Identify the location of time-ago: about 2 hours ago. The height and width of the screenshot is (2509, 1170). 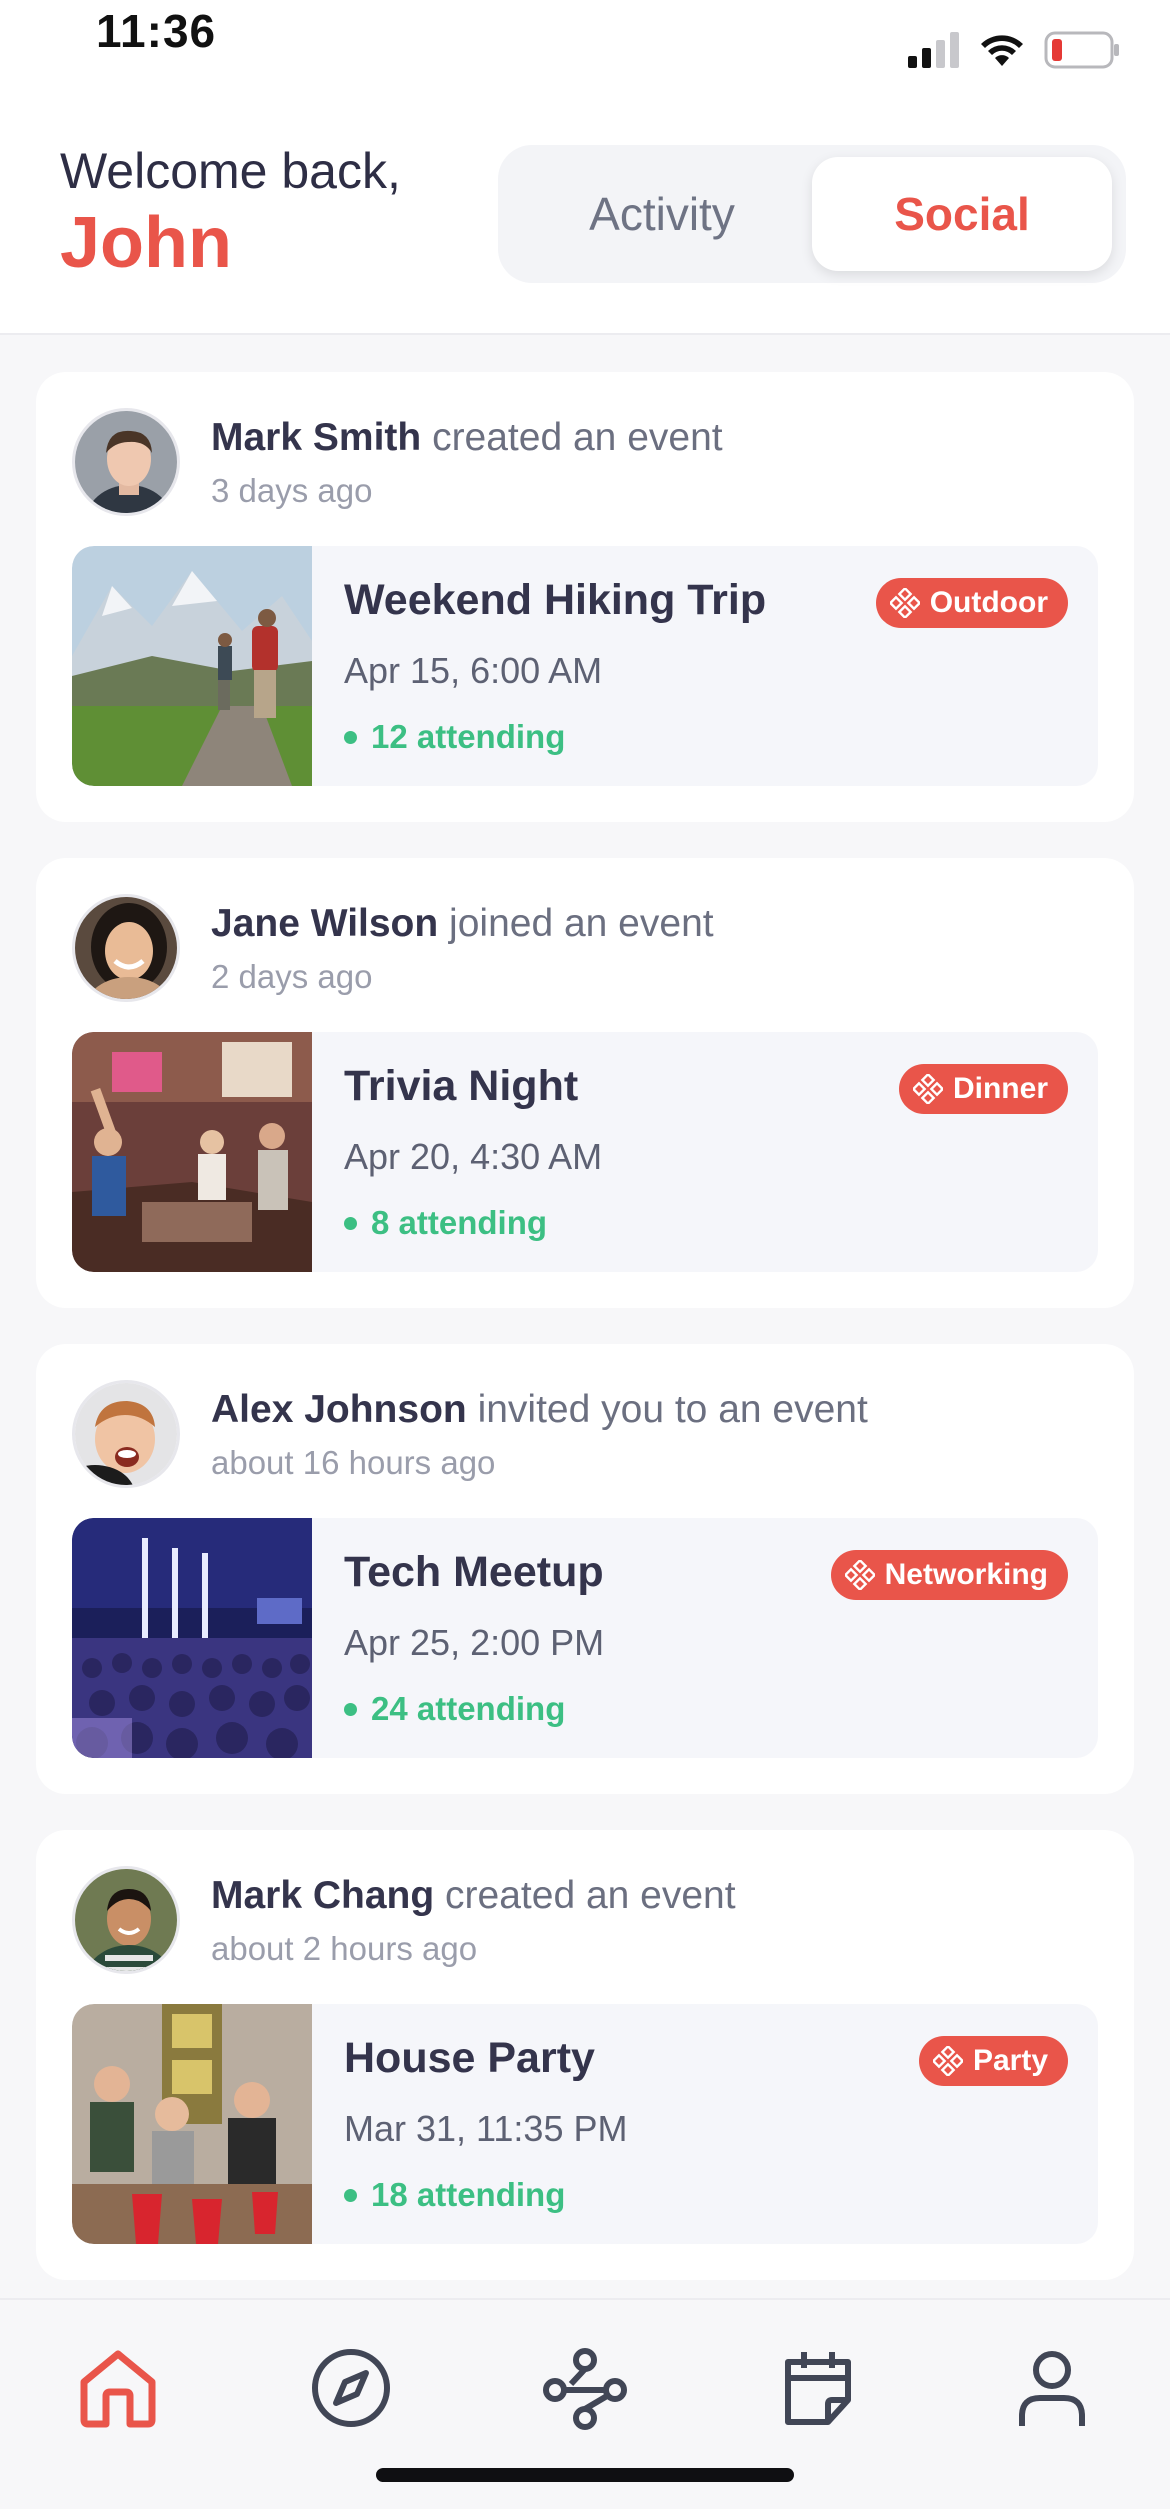
(344, 1948).